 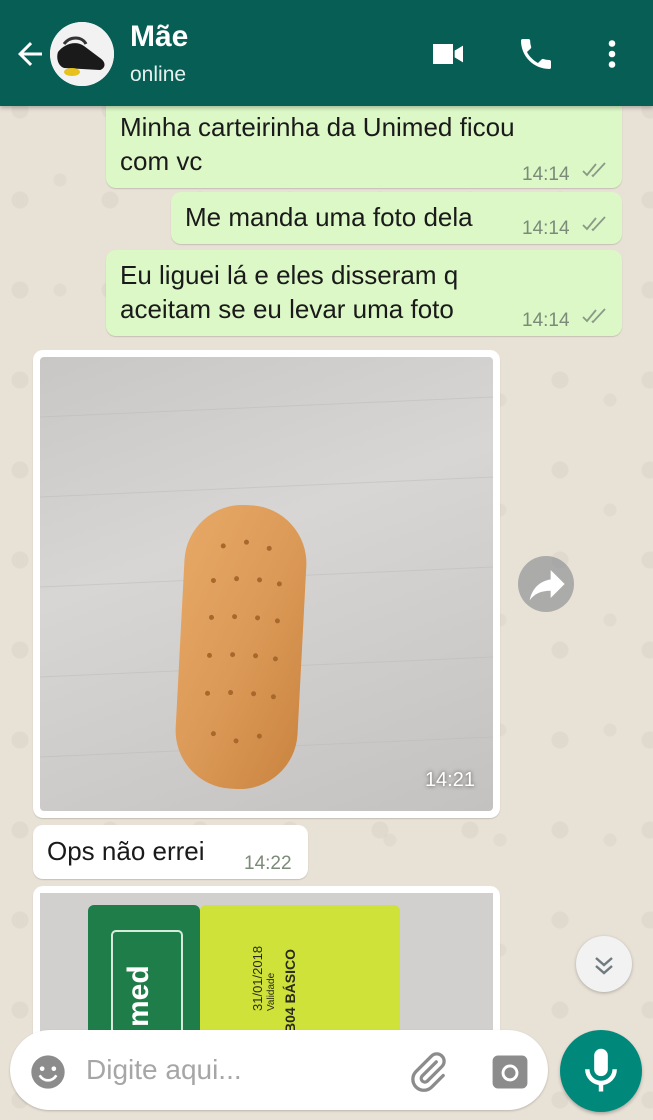 I want to click on message-input-bar, so click(x=279, y=1070).